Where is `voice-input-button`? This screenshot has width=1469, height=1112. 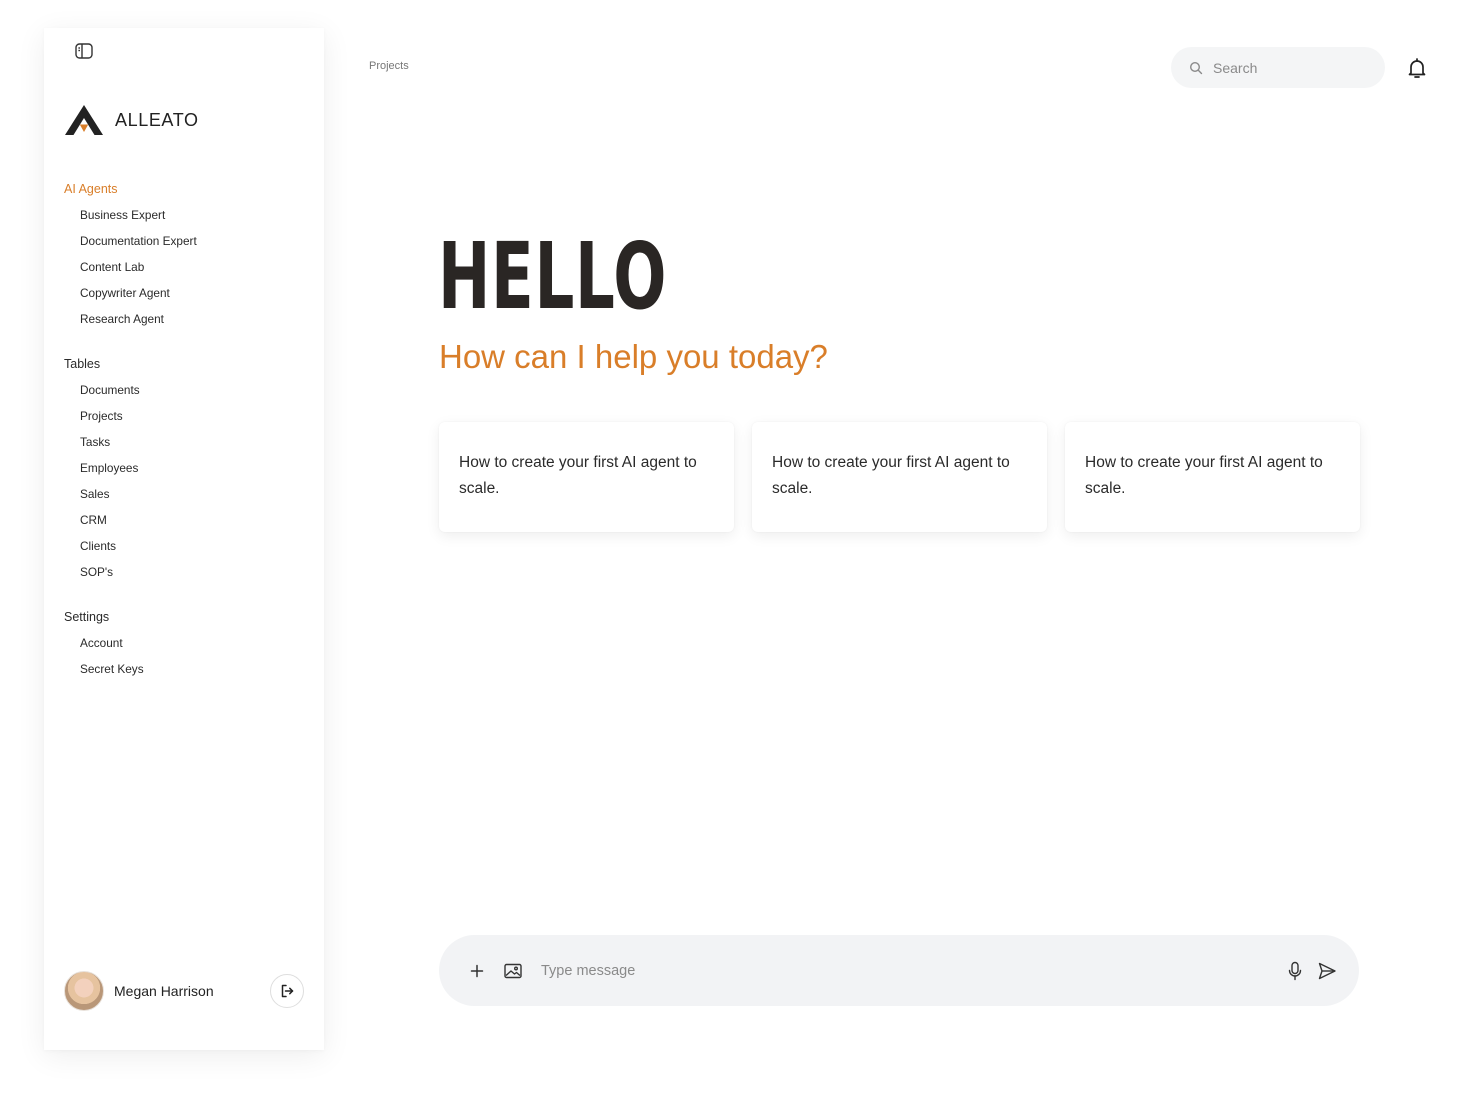
voice-input-button is located at coordinates (1295, 971).